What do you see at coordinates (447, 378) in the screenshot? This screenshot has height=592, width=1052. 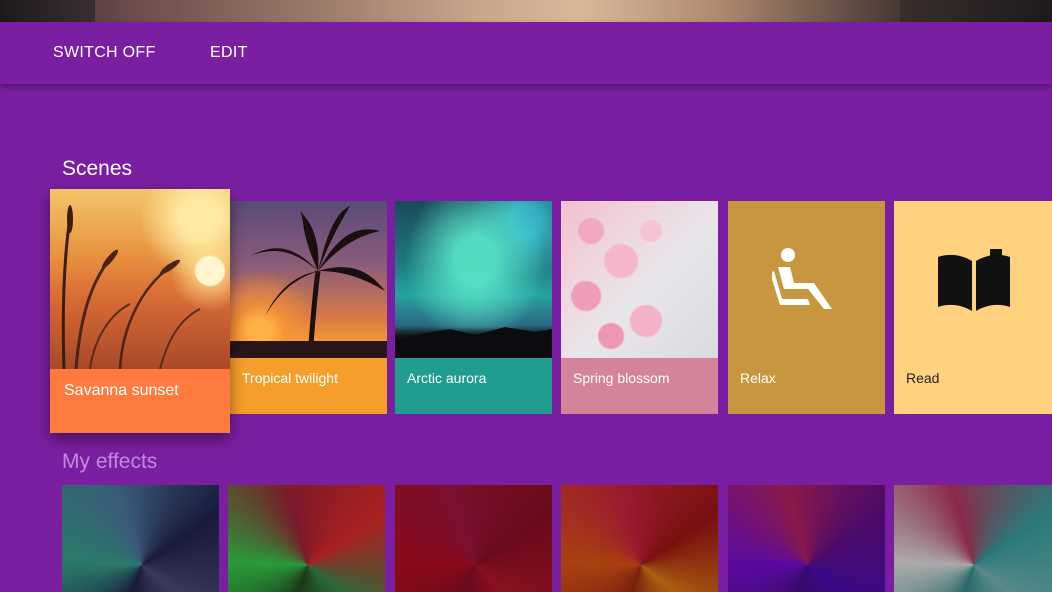 I see `scene-label: Arctic aurora` at bounding box center [447, 378].